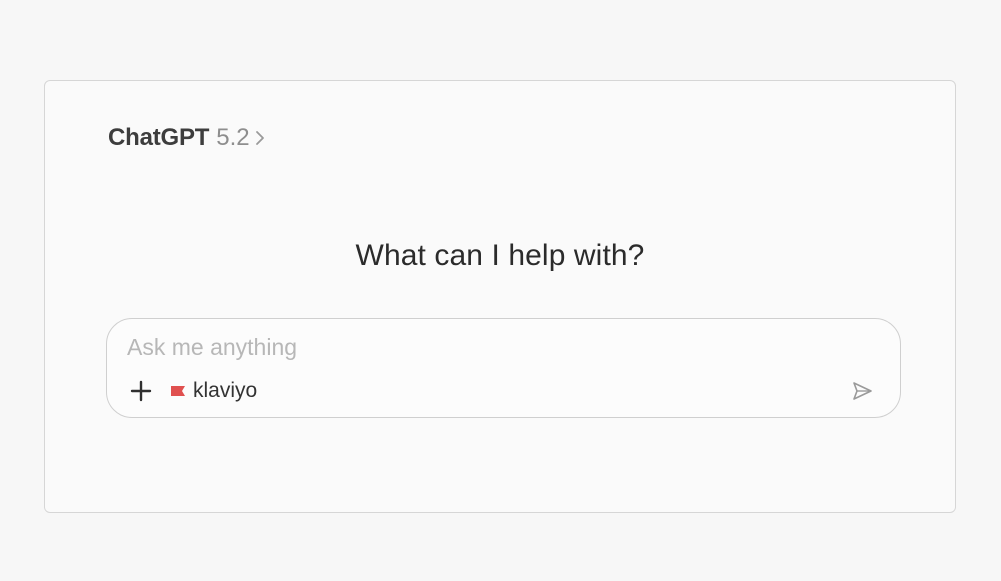 The height and width of the screenshot is (581, 1001). I want to click on model-version: 5.2, so click(233, 137).